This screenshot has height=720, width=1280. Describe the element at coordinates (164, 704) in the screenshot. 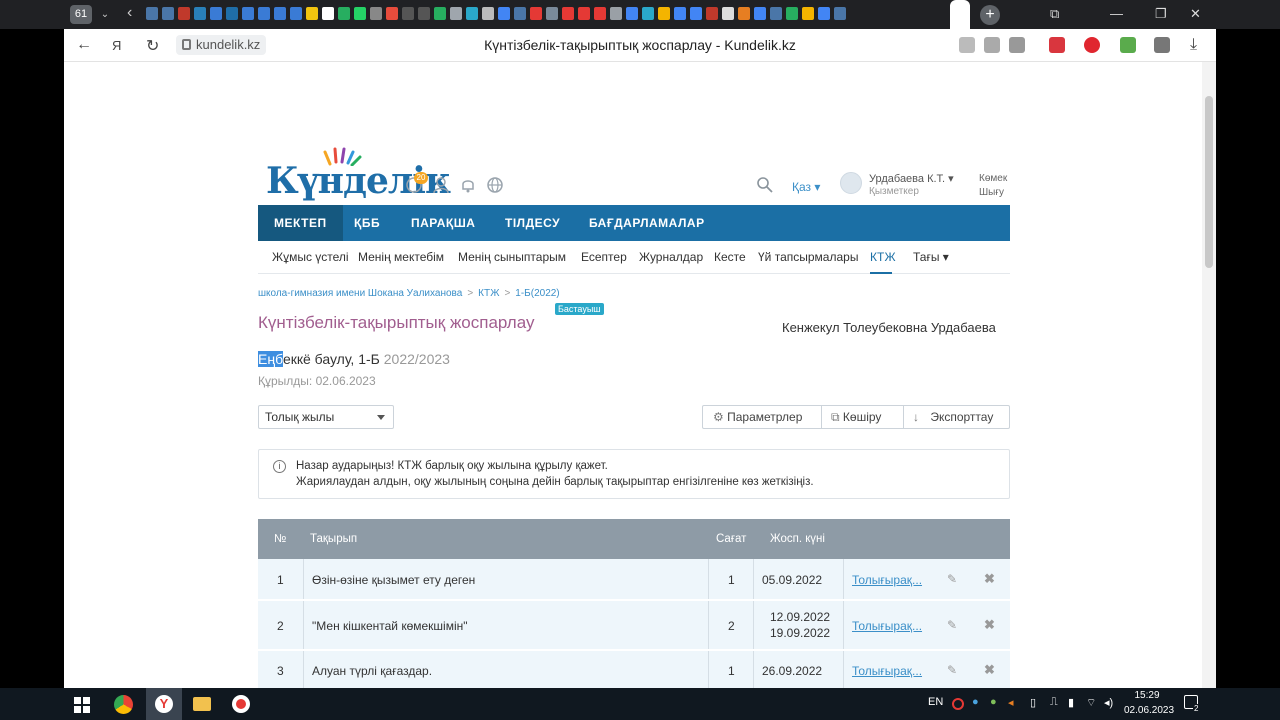

I see `yandex-browser-taskbar-button: Y` at that location.